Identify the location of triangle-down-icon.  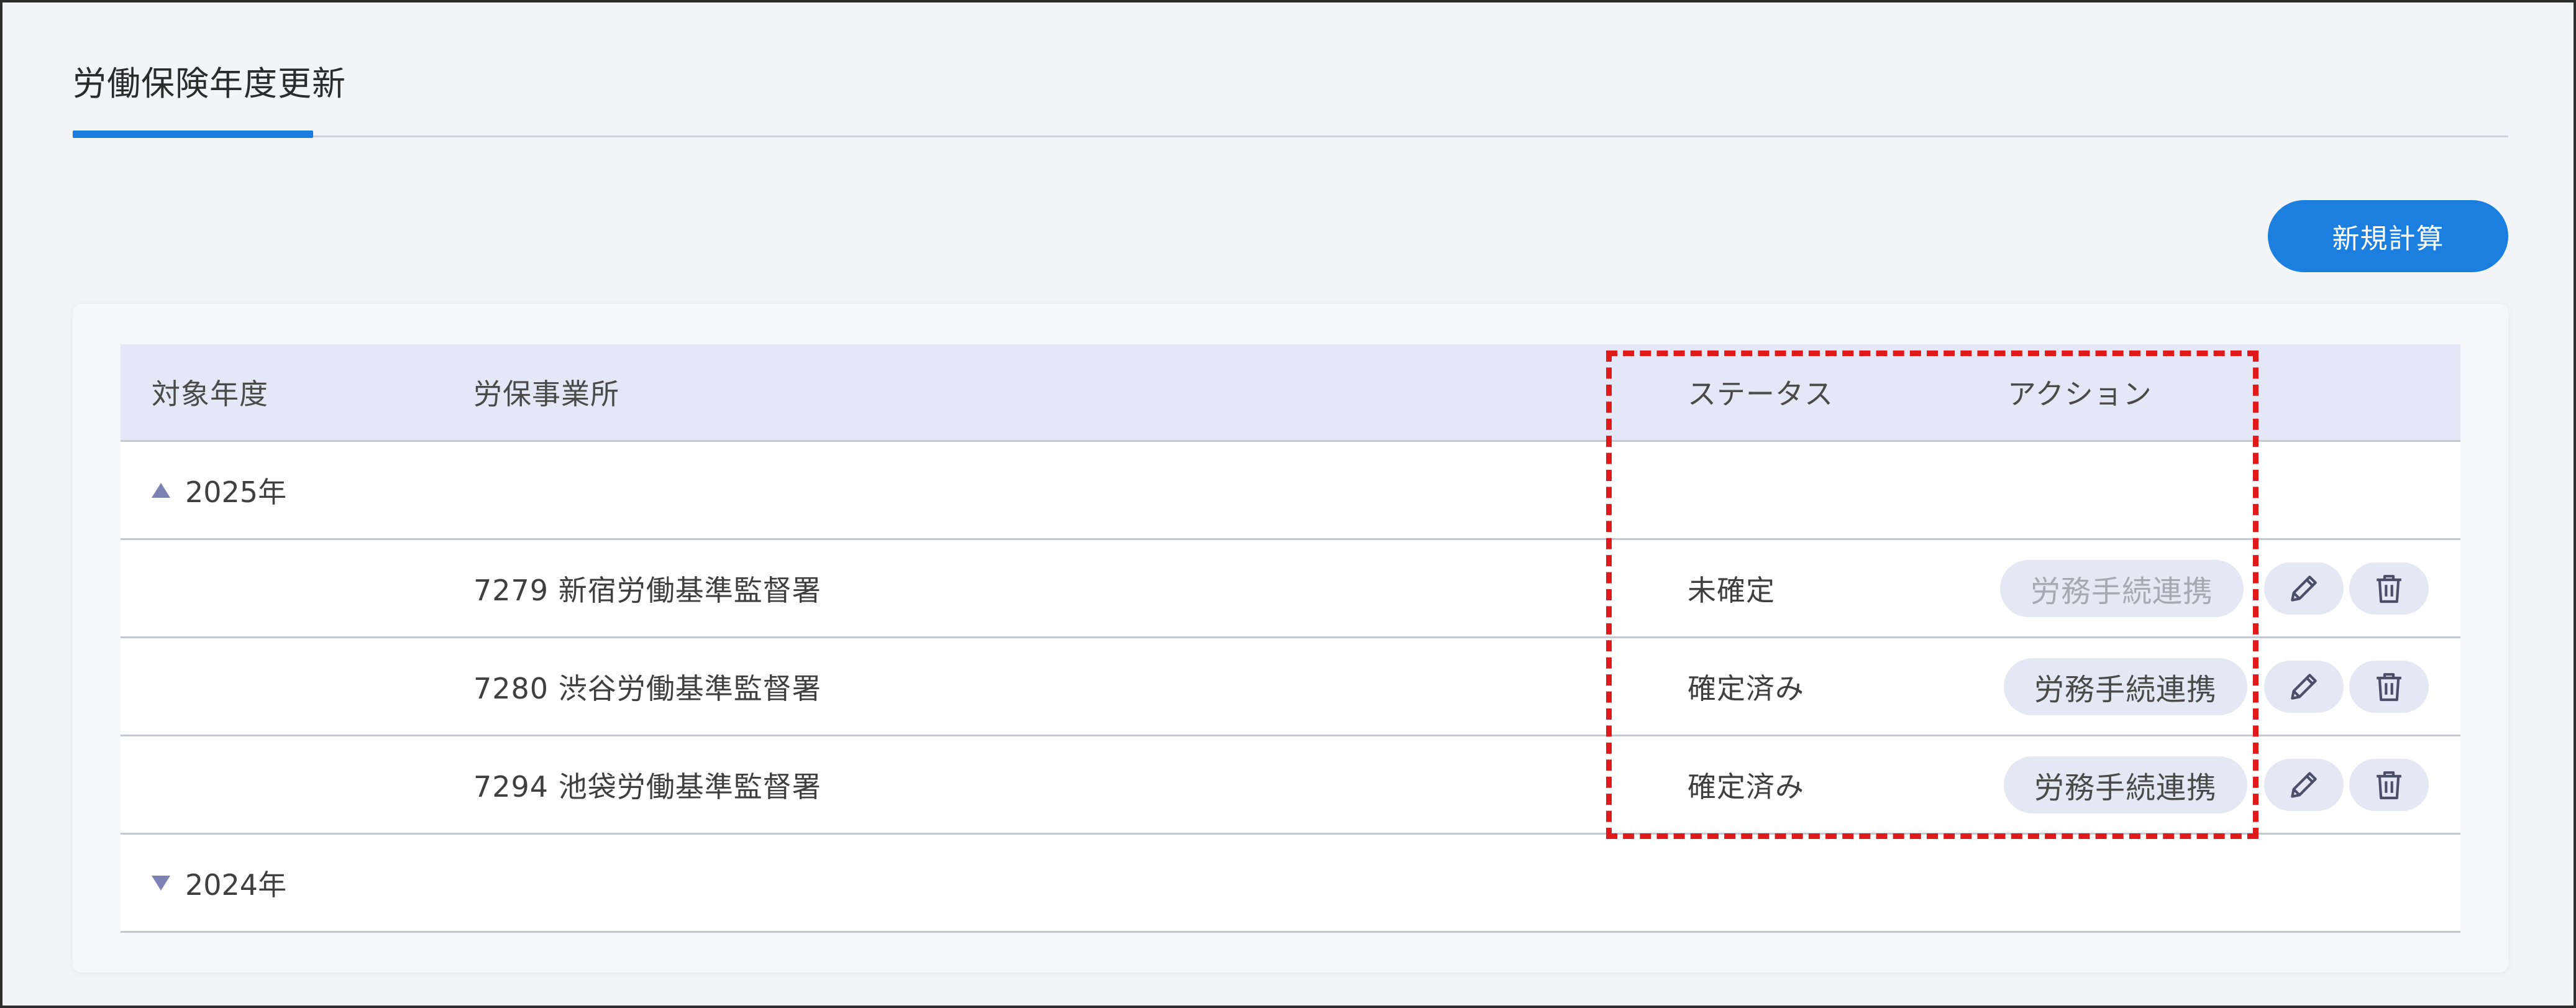
(161, 883).